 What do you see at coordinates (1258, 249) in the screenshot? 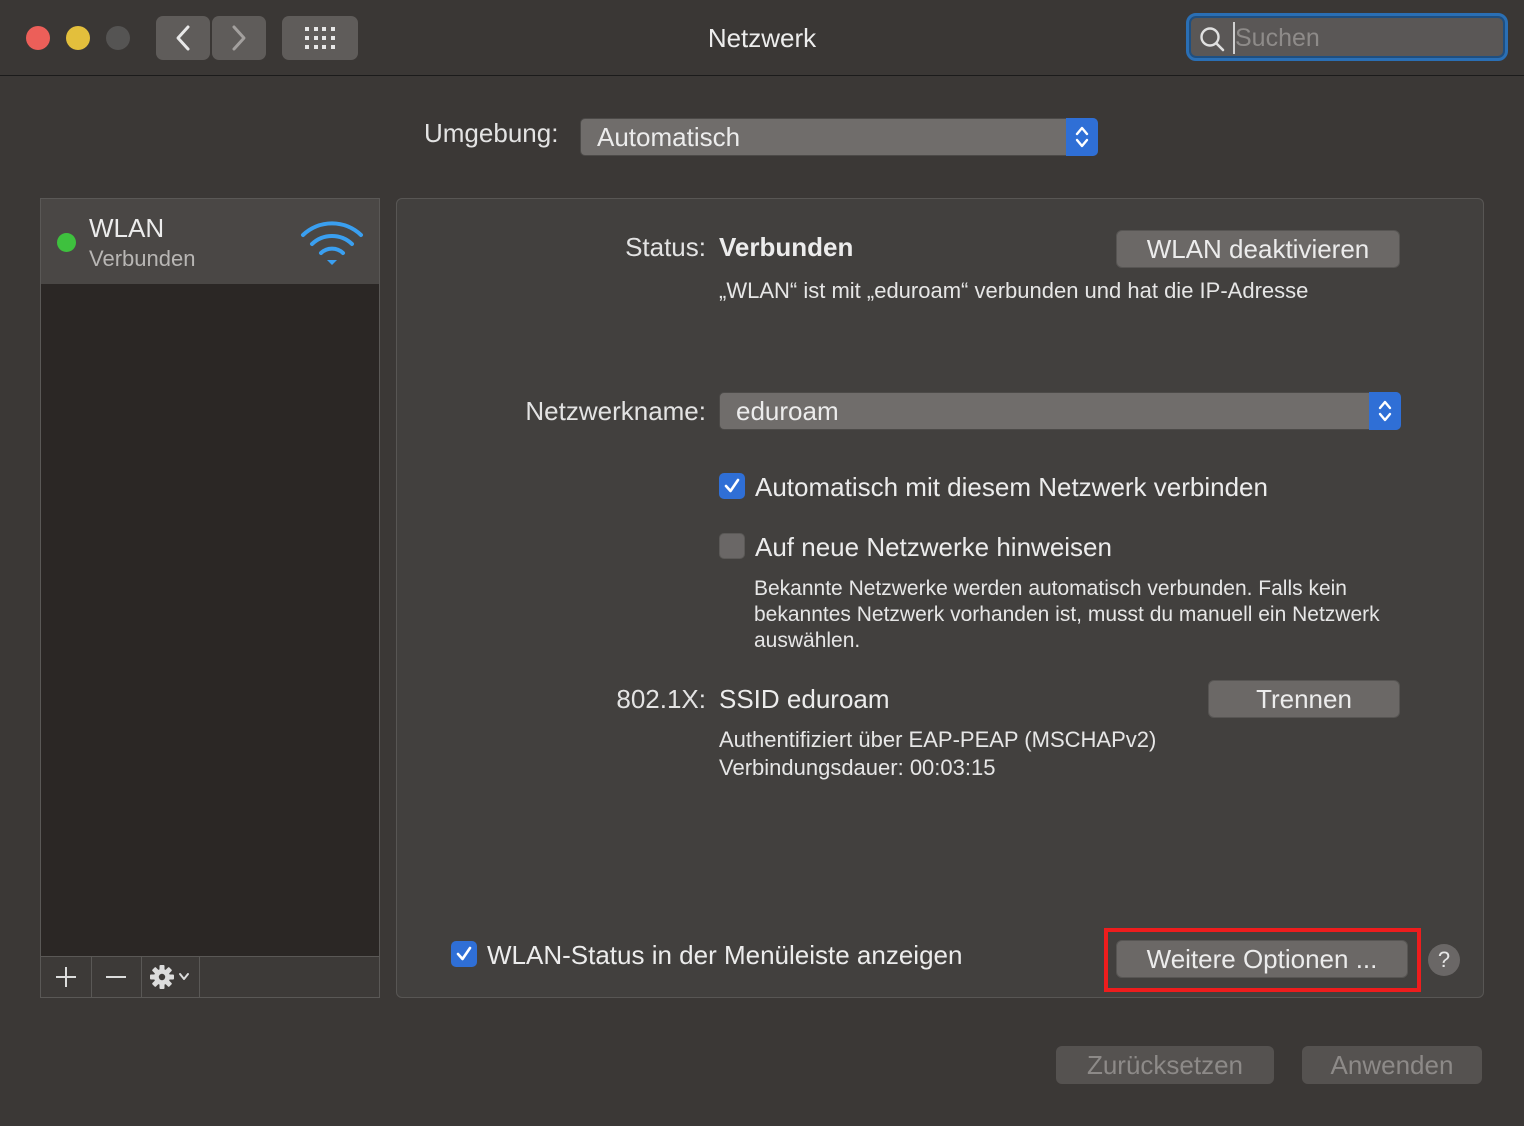
I see `wlan-toggle-button: WLAN deaktivieren` at bounding box center [1258, 249].